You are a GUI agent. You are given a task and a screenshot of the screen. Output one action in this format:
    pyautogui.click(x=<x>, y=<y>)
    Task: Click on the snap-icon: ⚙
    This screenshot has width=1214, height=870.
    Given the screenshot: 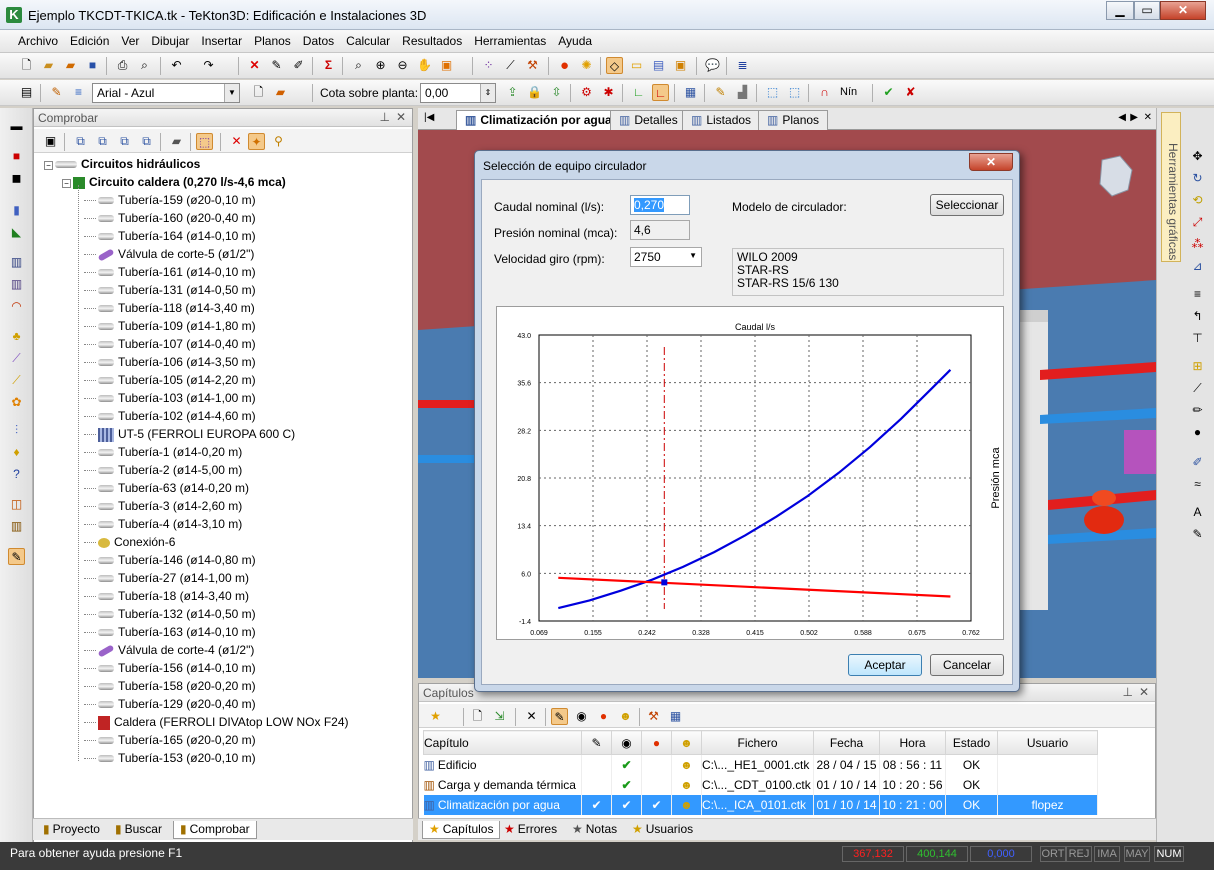 What is the action you would take?
    pyautogui.click(x=586, y=92)
    